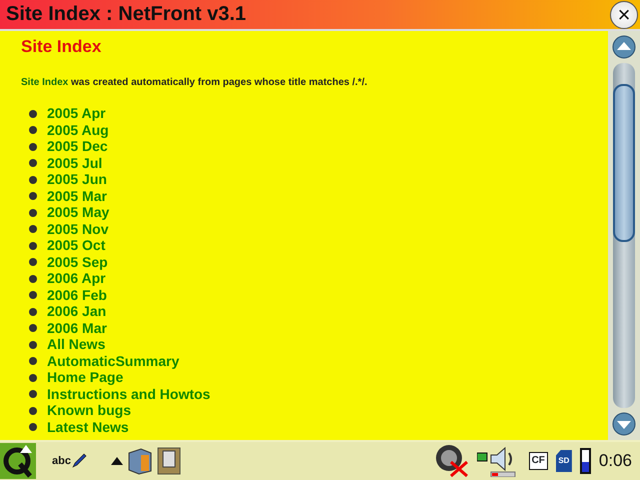 This screenshot has width=640, height=480. I want to click on page-heading: Site Index, so click(61, 47).